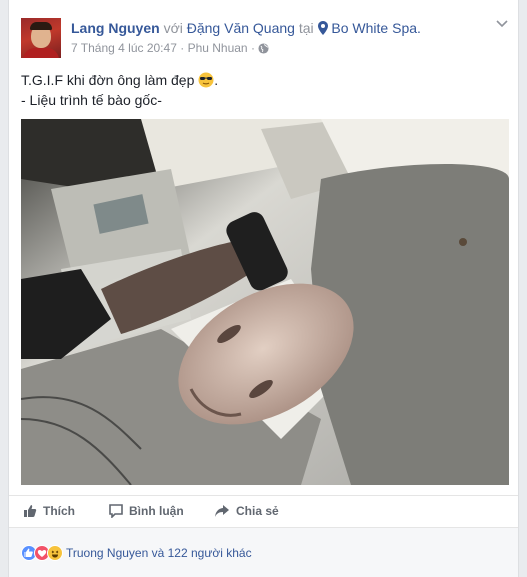 The image size is (527, 577). I want to click on author-name: Lang Nguyen, so click(115, 28).